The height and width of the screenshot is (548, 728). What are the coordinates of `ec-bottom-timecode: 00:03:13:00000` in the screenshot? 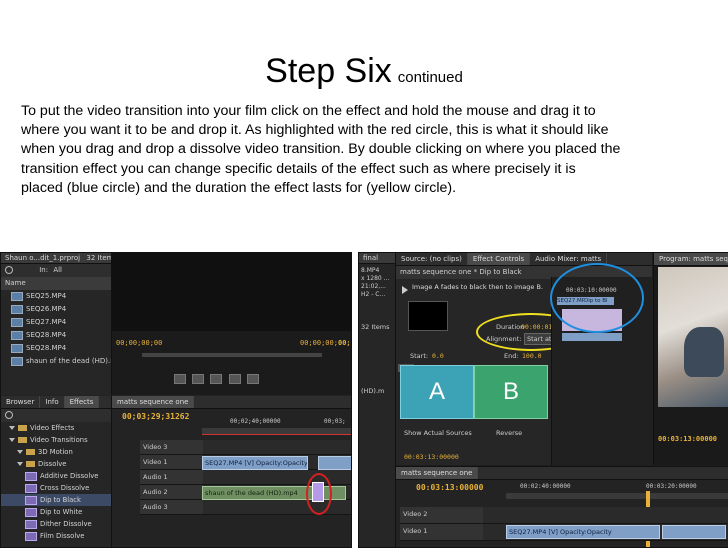 It's located at (431, 457).